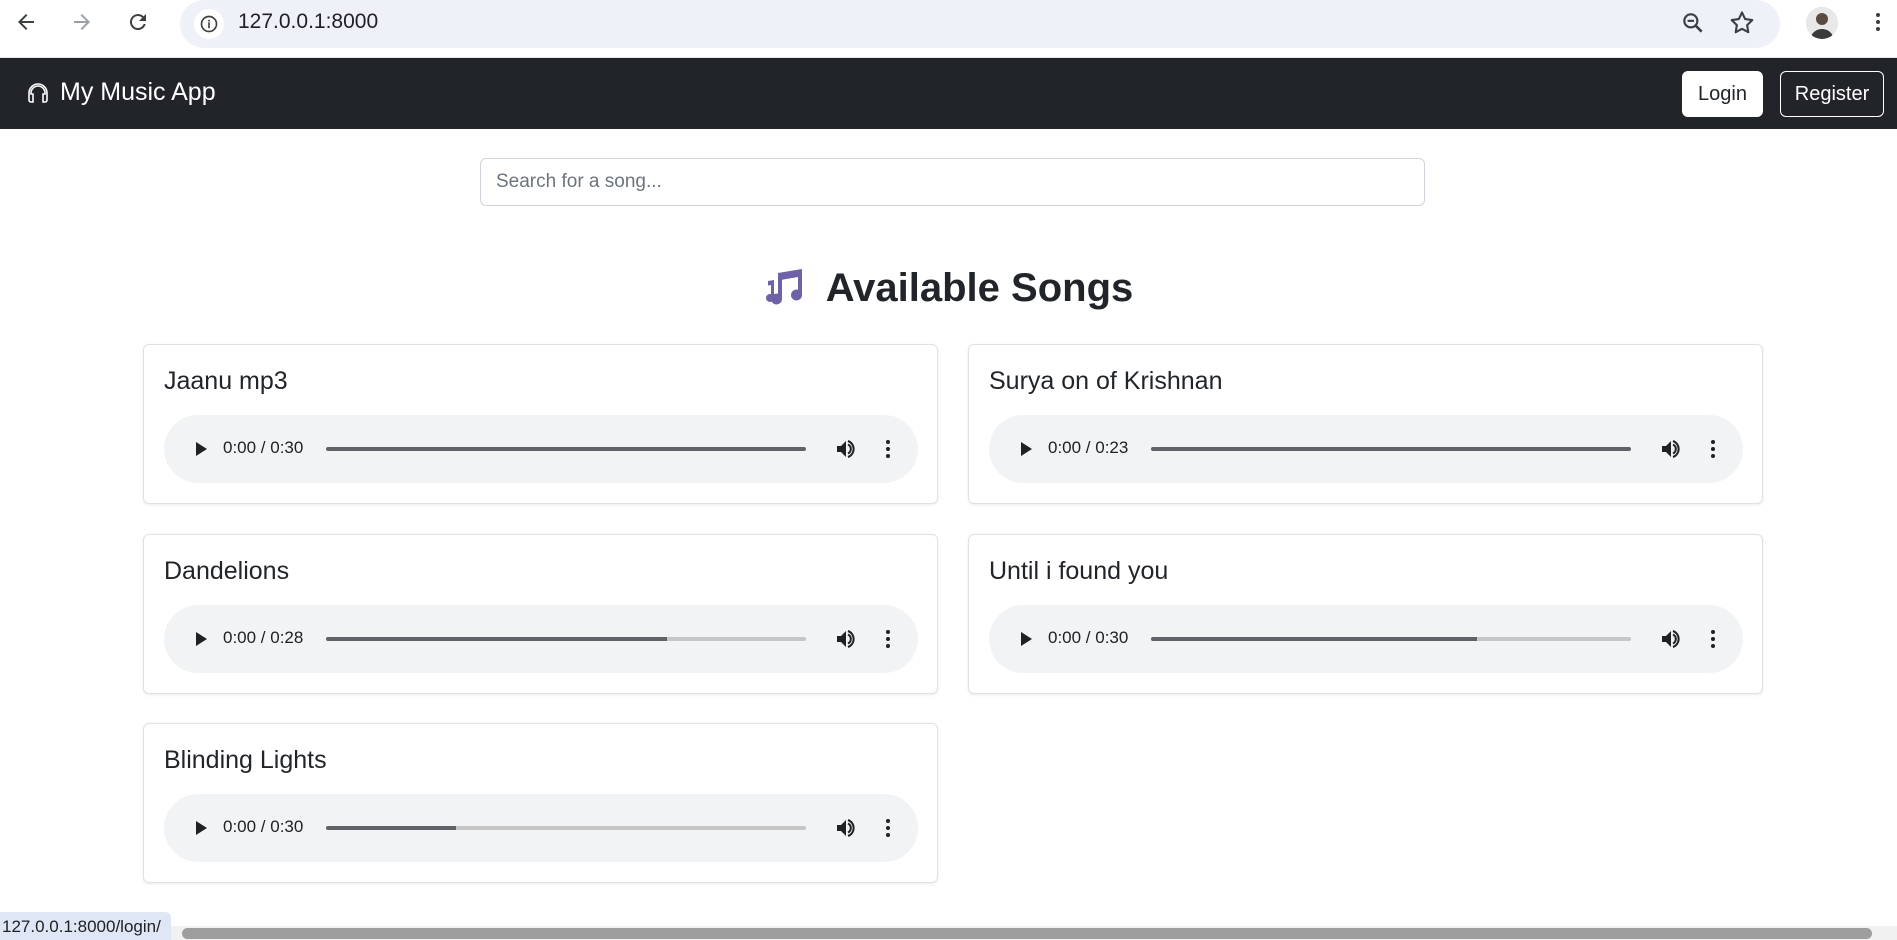  I want to click on app-navbar: My Music App Login Register, so click(948, 93).